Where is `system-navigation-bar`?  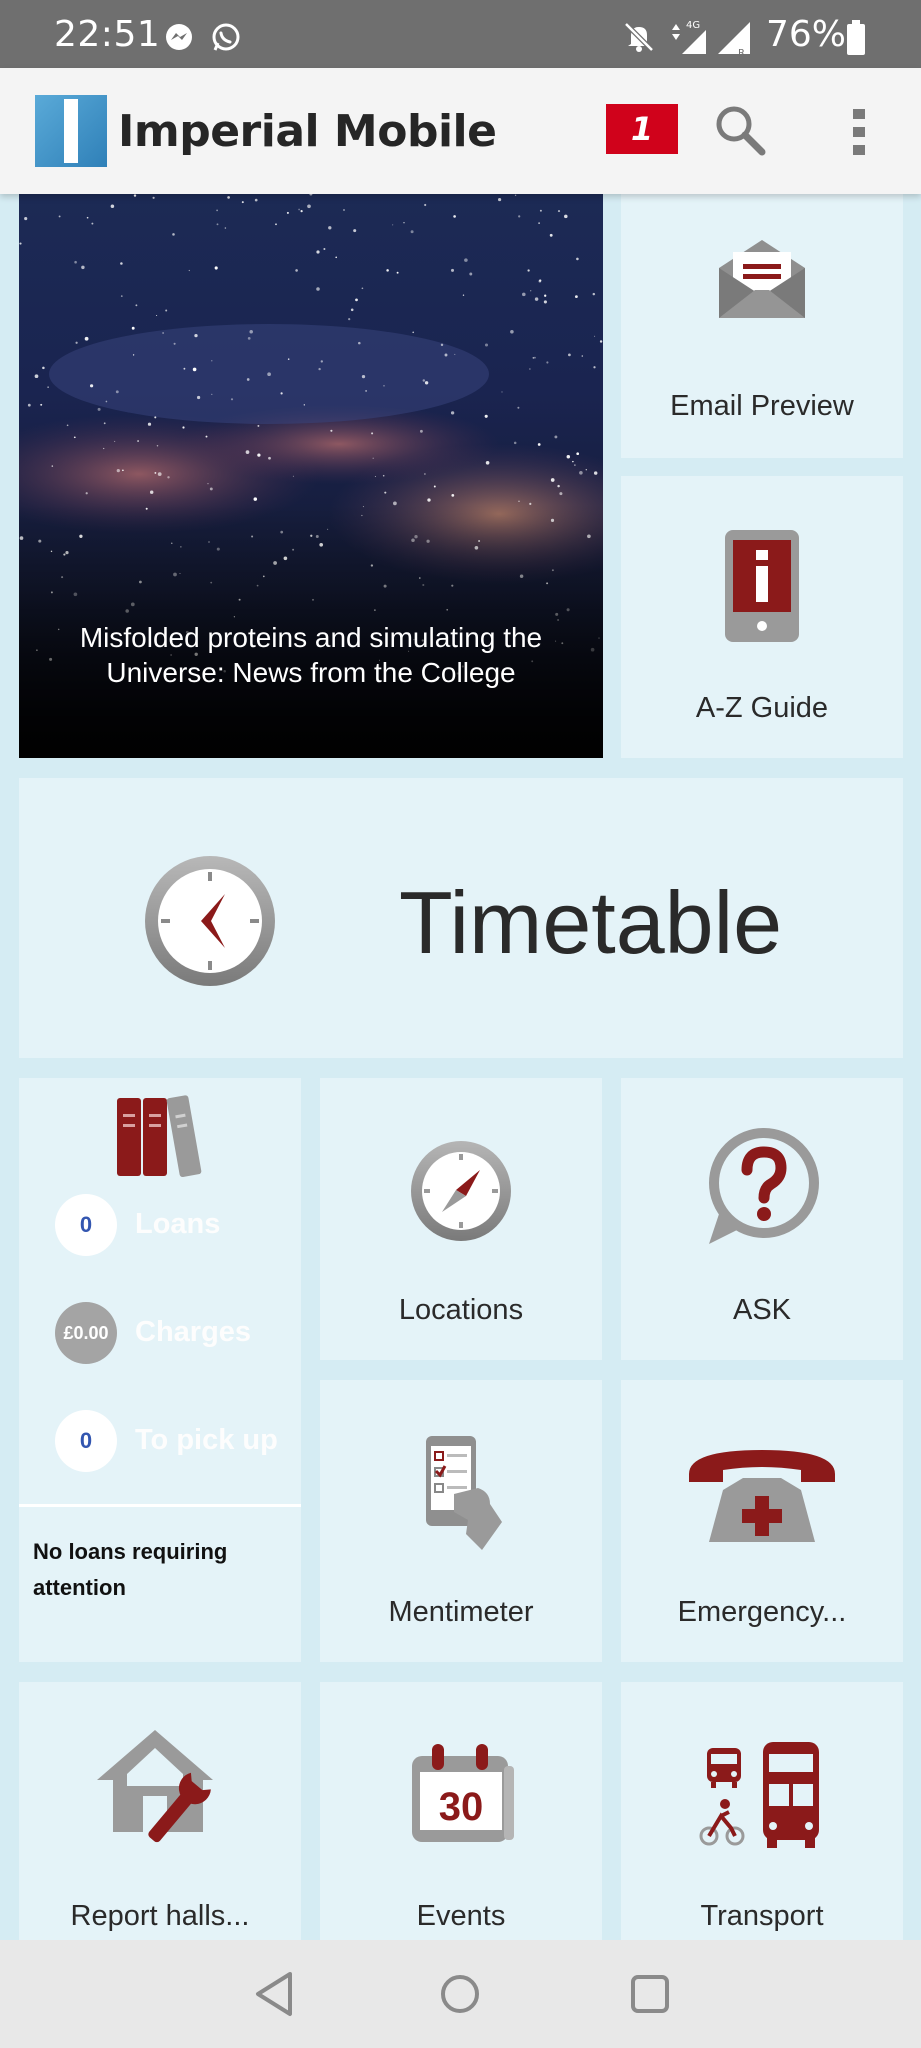
system-navigation-bar is located at coordinates (460, 1994).